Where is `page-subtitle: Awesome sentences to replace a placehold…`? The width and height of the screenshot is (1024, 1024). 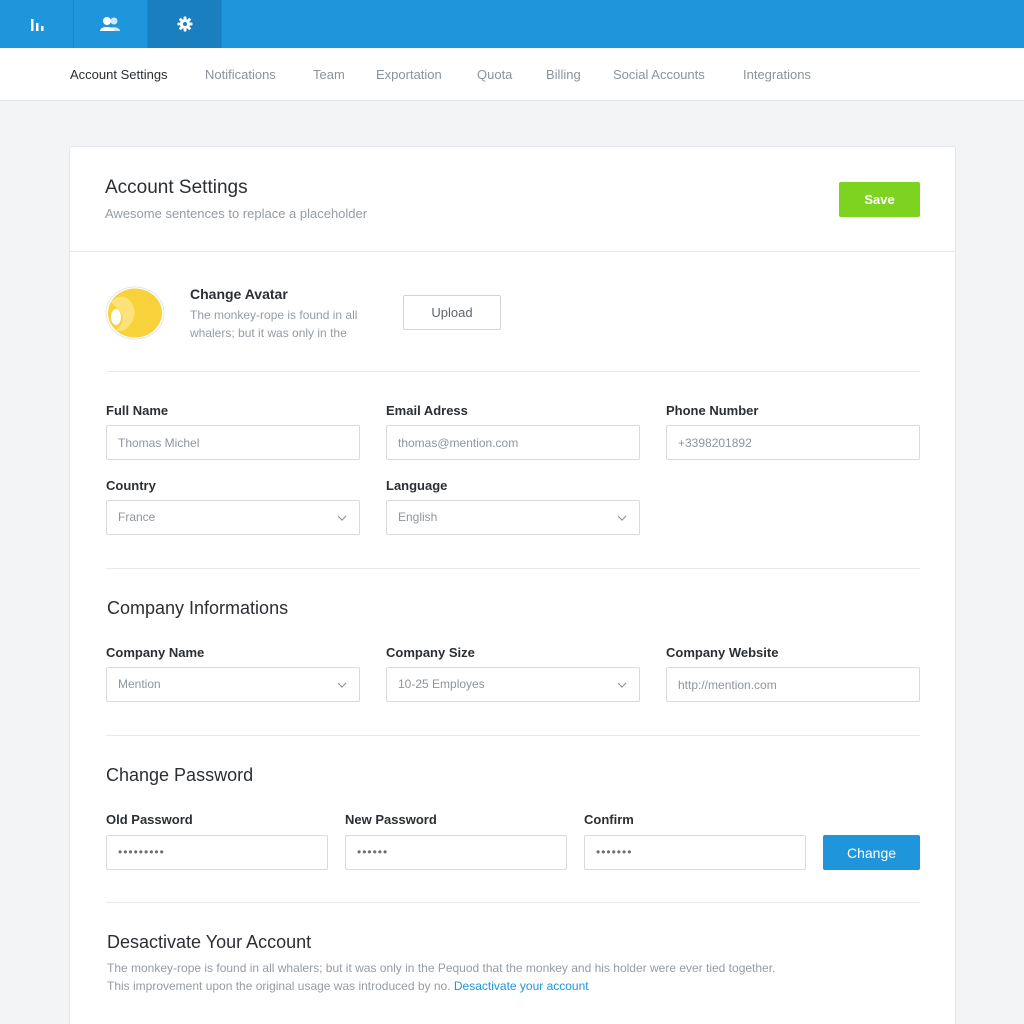 page-subtitle: Awesome sentences to replace a placehold… is located at coordinates (236, 213).